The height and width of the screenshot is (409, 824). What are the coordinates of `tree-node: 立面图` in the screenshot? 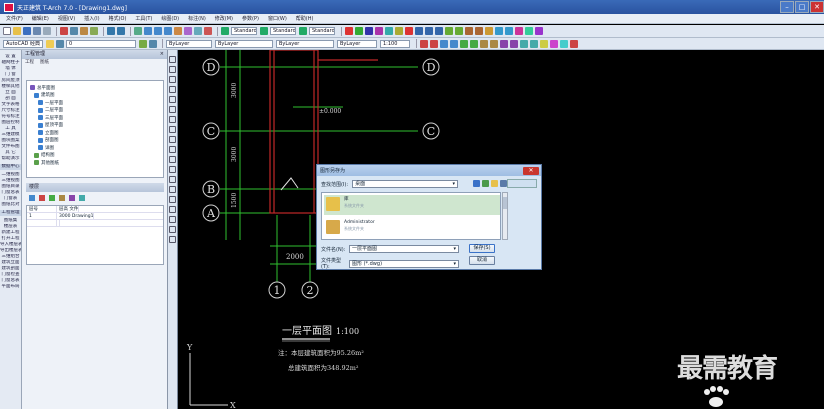 It's located at (95, 133).